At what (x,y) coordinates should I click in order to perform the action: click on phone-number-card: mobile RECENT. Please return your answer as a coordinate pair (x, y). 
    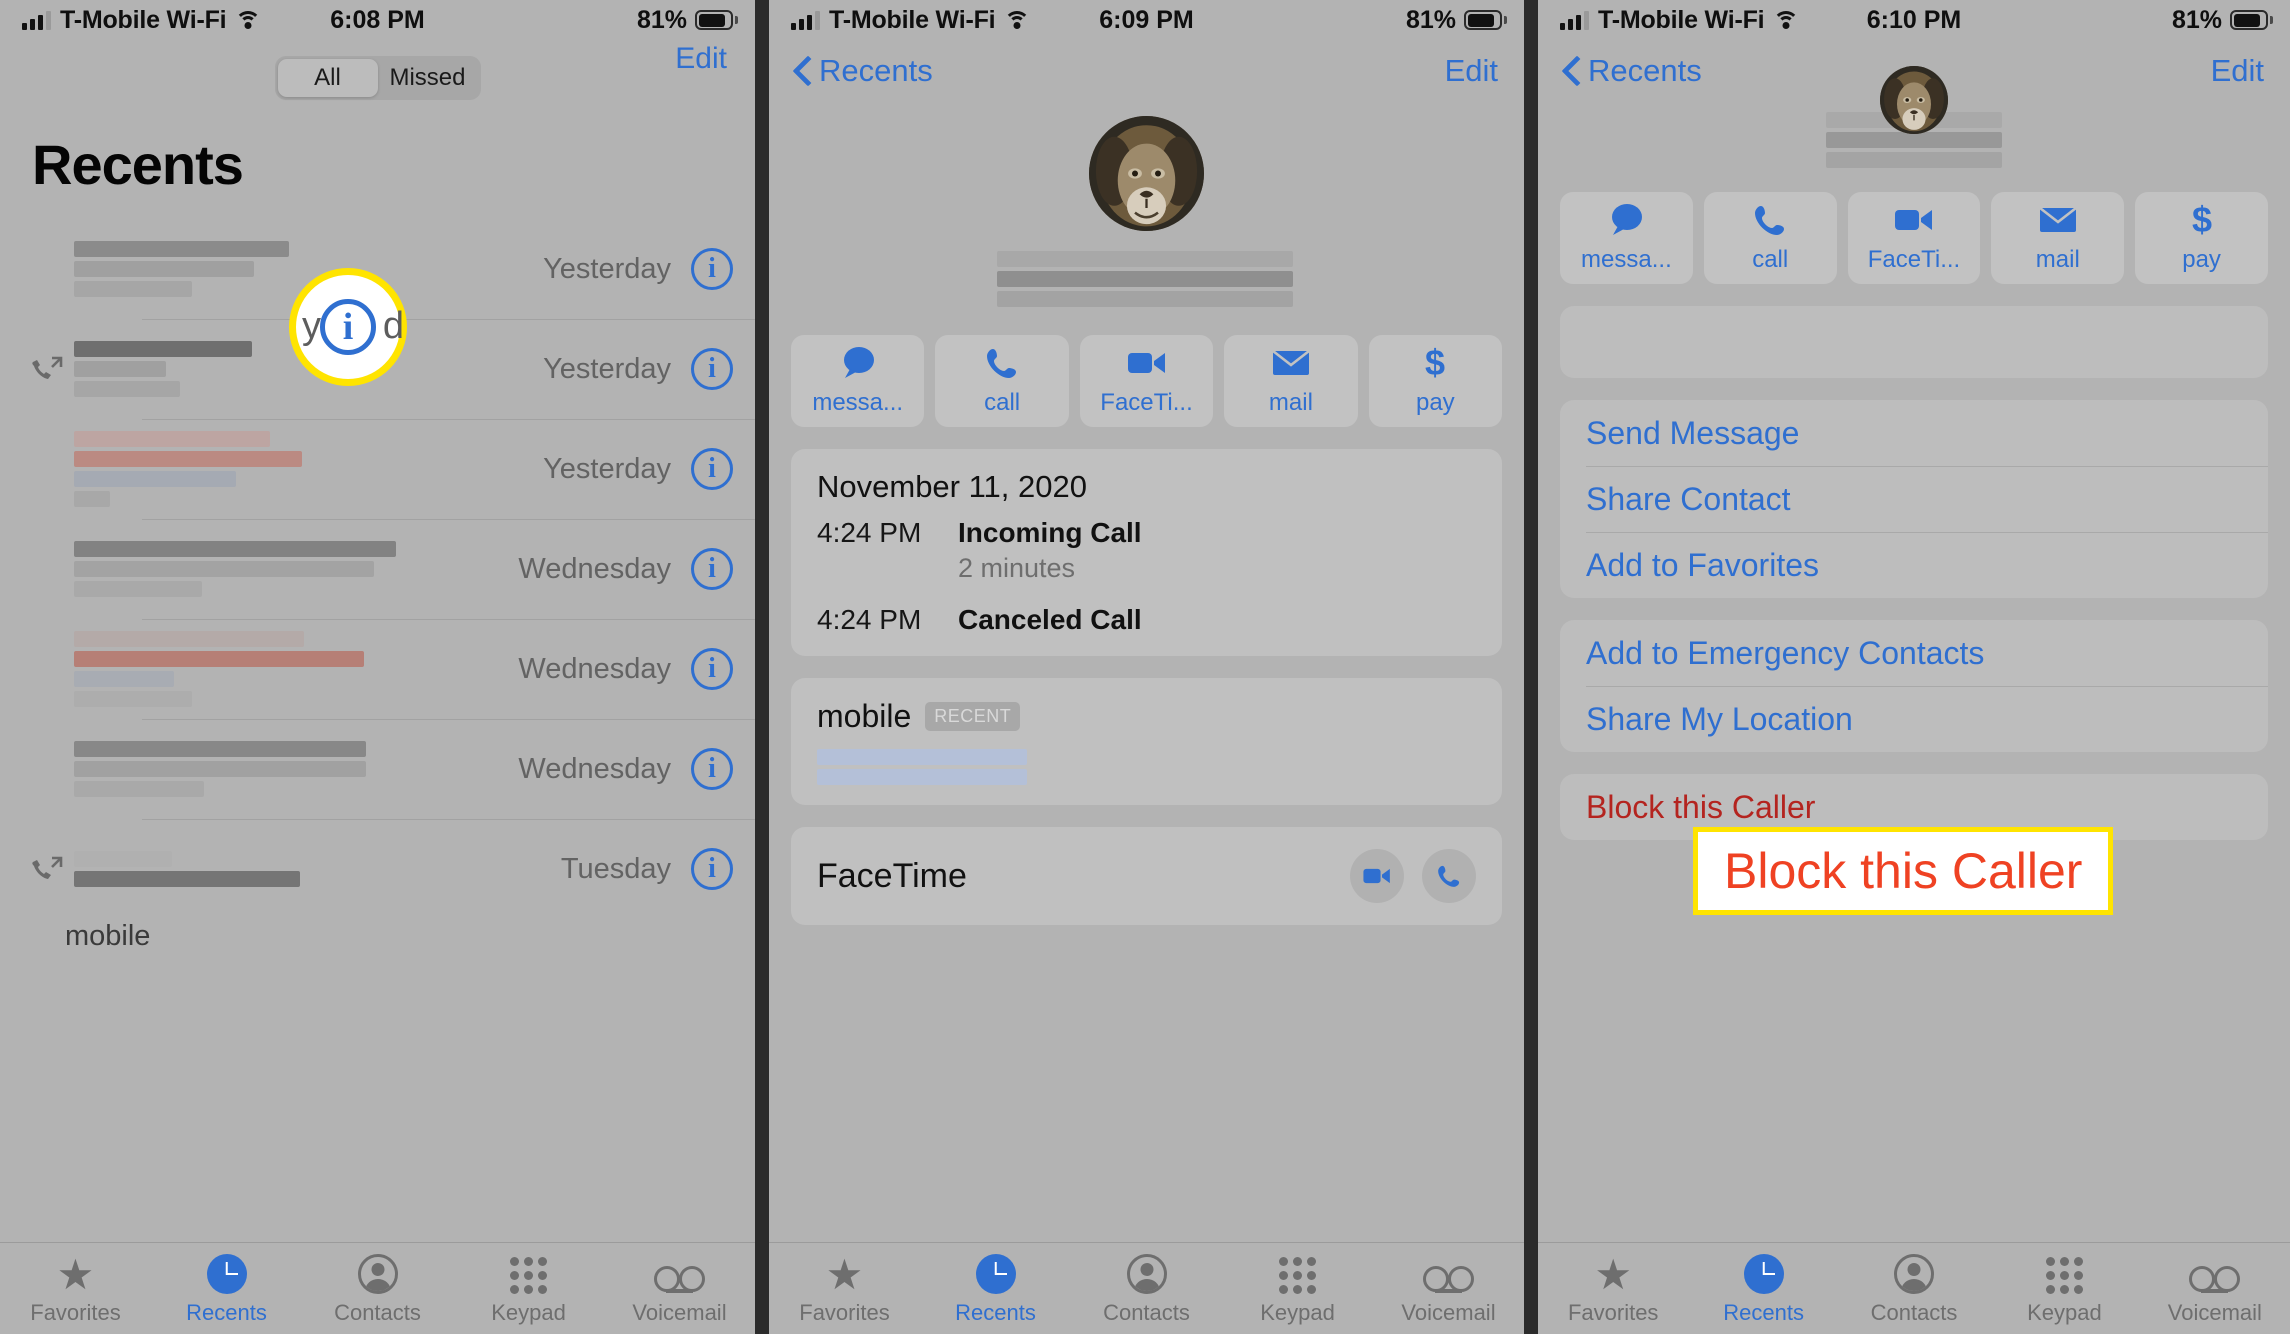
    Looking at the image, I should click on (1146, 741).